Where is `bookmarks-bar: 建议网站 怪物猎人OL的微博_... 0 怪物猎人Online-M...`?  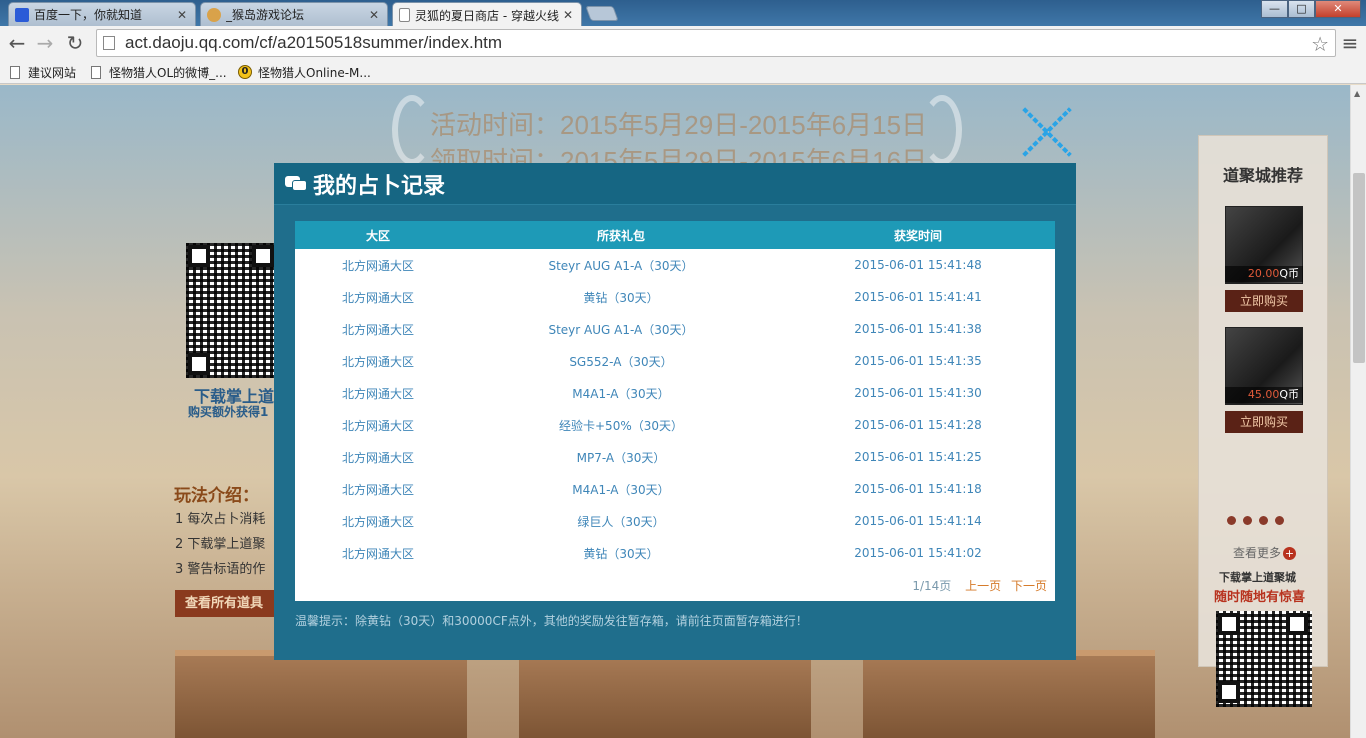
bookmarks-bar: 建议网站 怪物猎人OL的微博_... 0 怪物猎人Online-M... is located at coordinates (683, 72).